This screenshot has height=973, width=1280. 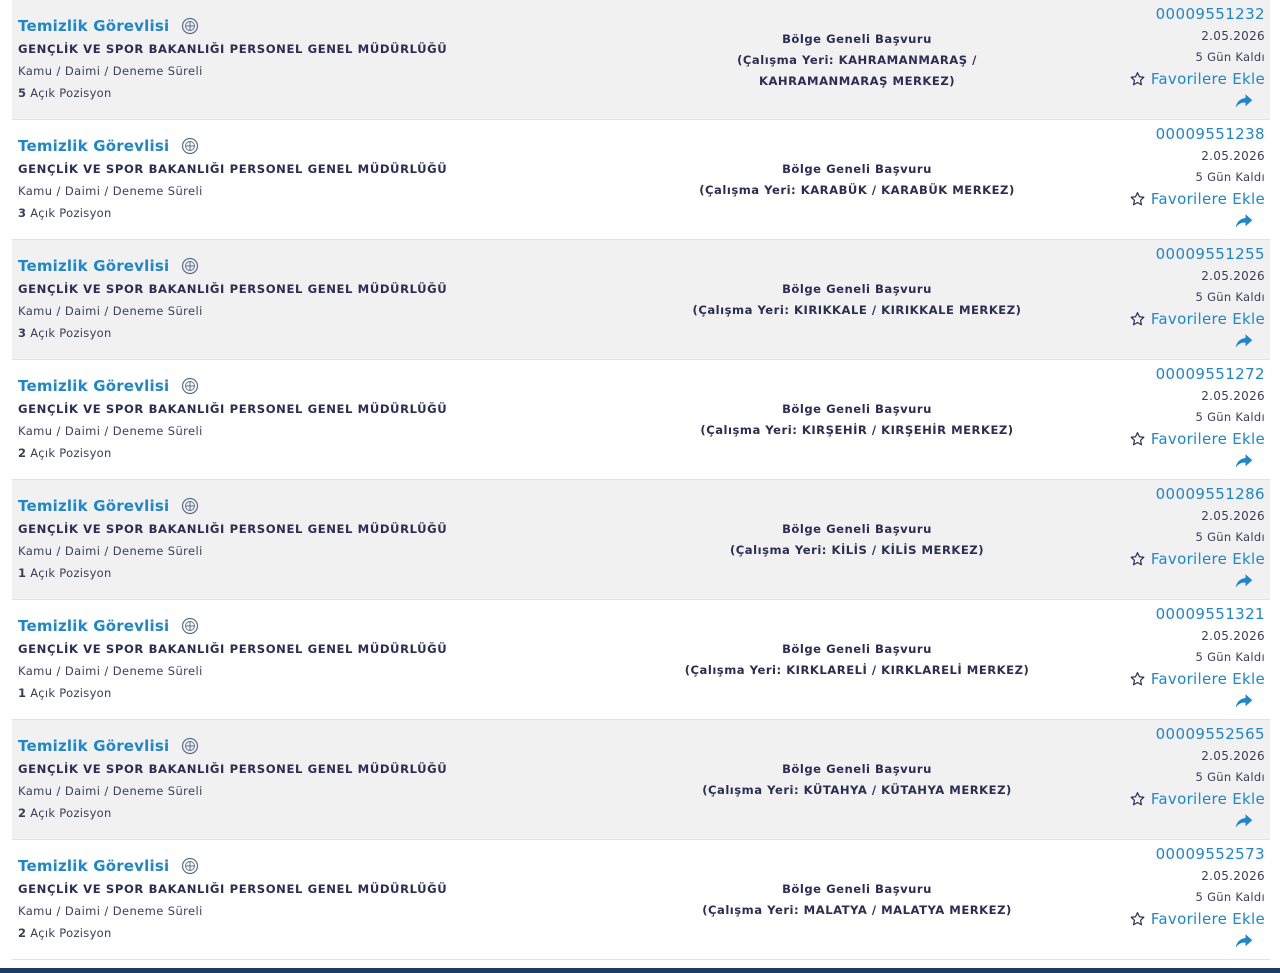 What do you see at coordinates (22, 213) in the screenshot?
I see `position-count: 3` at bounding box center [22, 213].